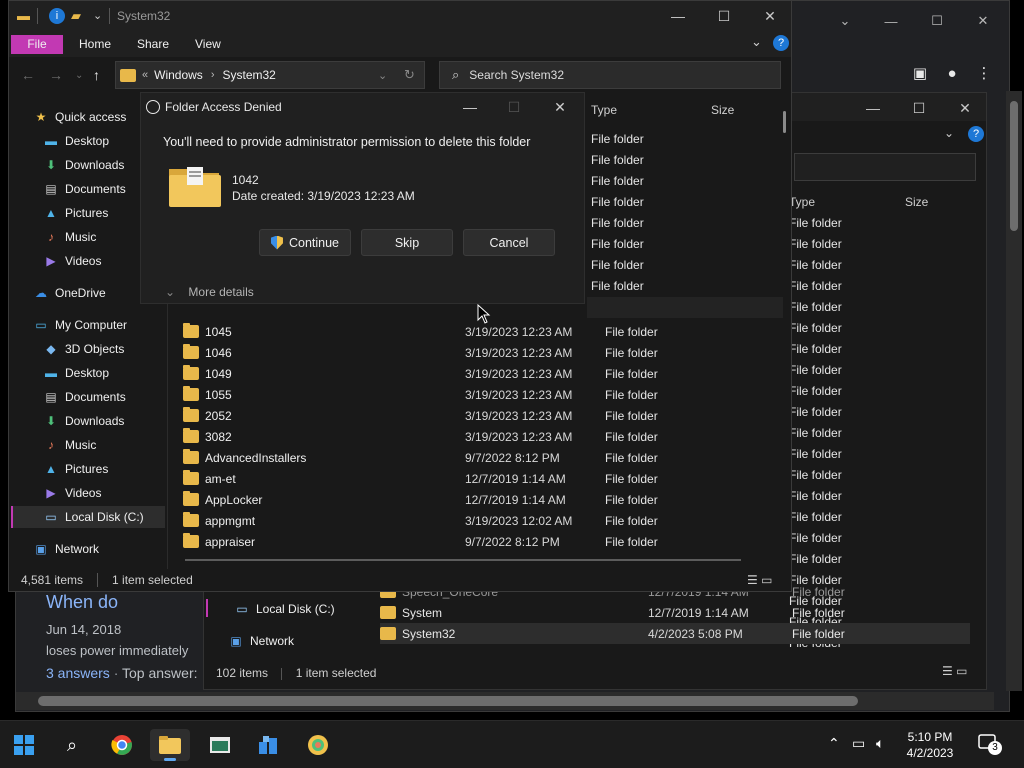 This screenshot has height=768, width=1024. What do you see at coordinates (78, 673) in the screenshot?
I see `answers-count-link: 3 answers` at bounding box center [78, 673].